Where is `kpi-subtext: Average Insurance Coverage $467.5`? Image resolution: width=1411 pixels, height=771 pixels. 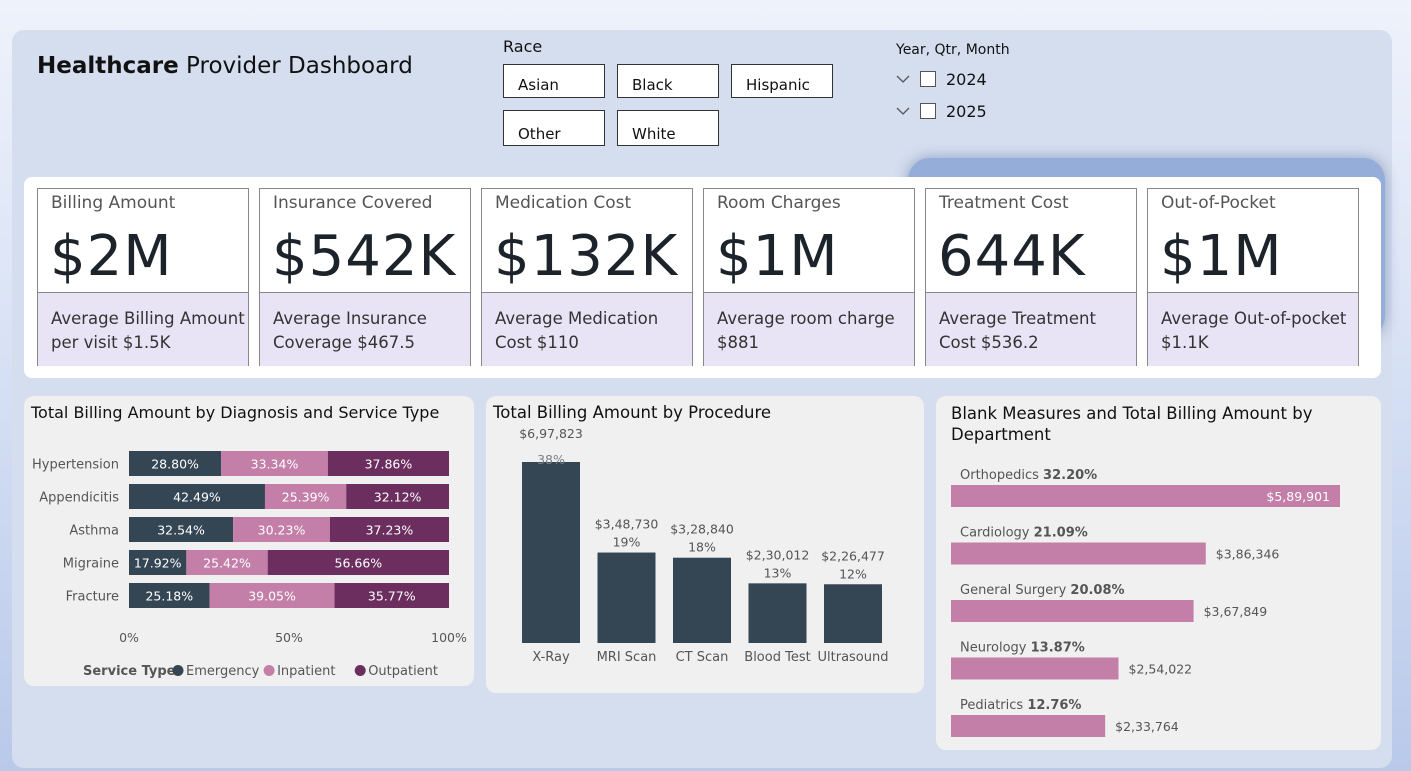
kpi-subtext: Average Insurance Coverage $467.5 is located at coordinates (365, 329).